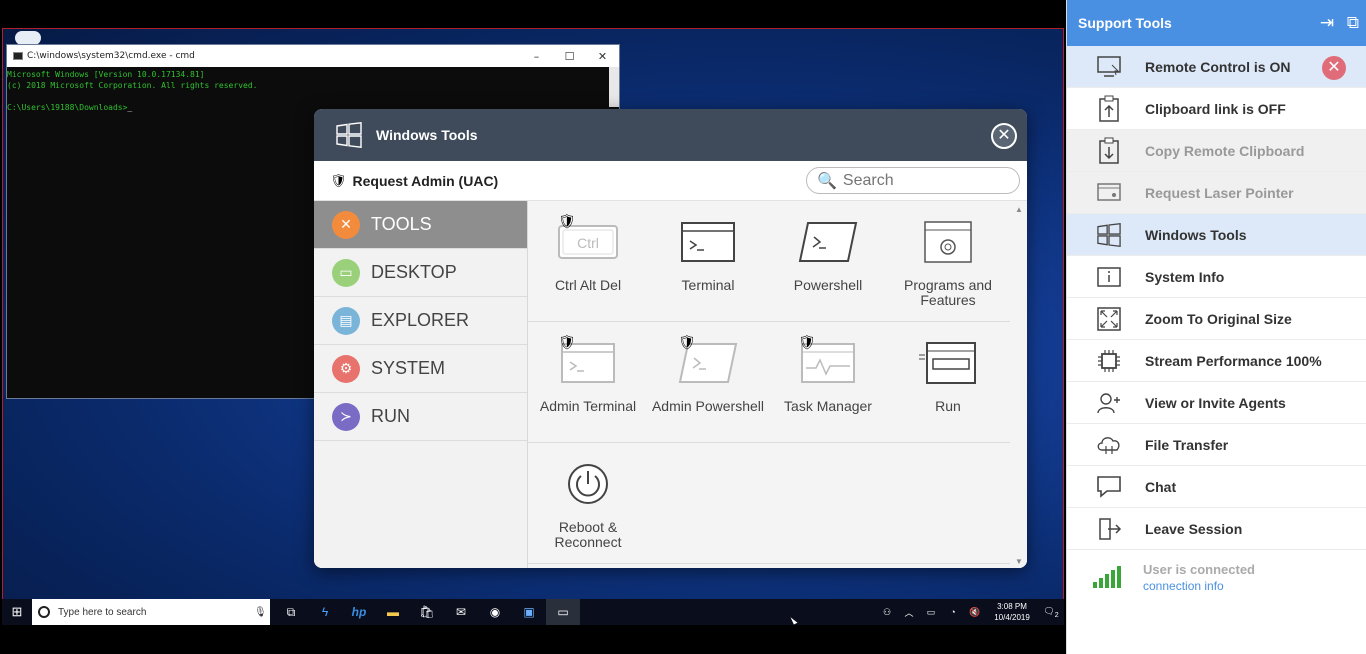 This screenshot has width=1366, height=654. Describe the element at coordinates (948, 363) in the screenshot. I see `run-window-icon` at that location.